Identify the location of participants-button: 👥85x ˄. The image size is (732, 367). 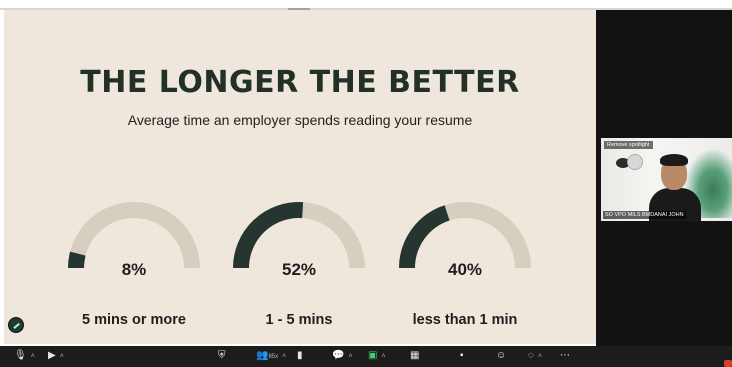
(271, 356).